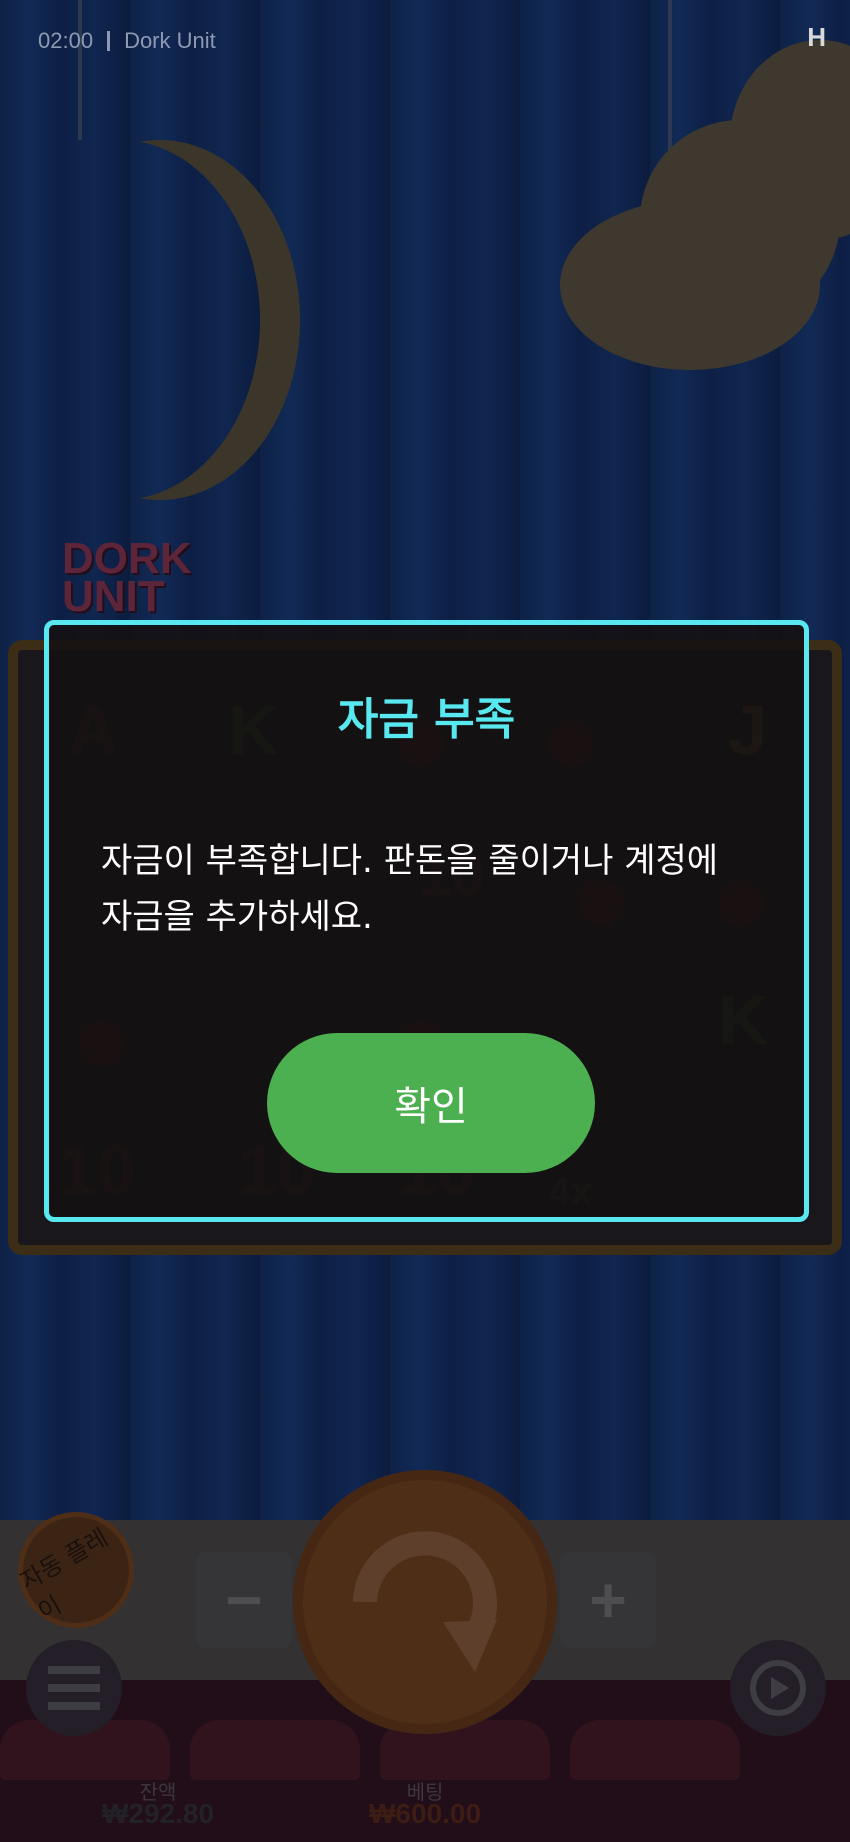 Image resolution: width=850 pixels, height=1842 pixels. I want to click on dialog-message: 자금이 부족합니다. 판돈을 줄이거나 계정에 자금을 추가하세요., so click(410, 889).